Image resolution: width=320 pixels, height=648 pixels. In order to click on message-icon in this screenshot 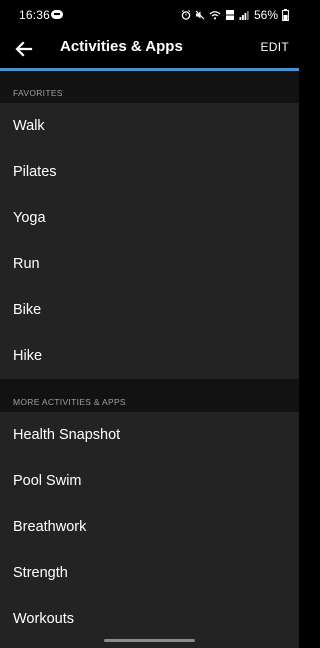, I will do `click(57, 14)`.